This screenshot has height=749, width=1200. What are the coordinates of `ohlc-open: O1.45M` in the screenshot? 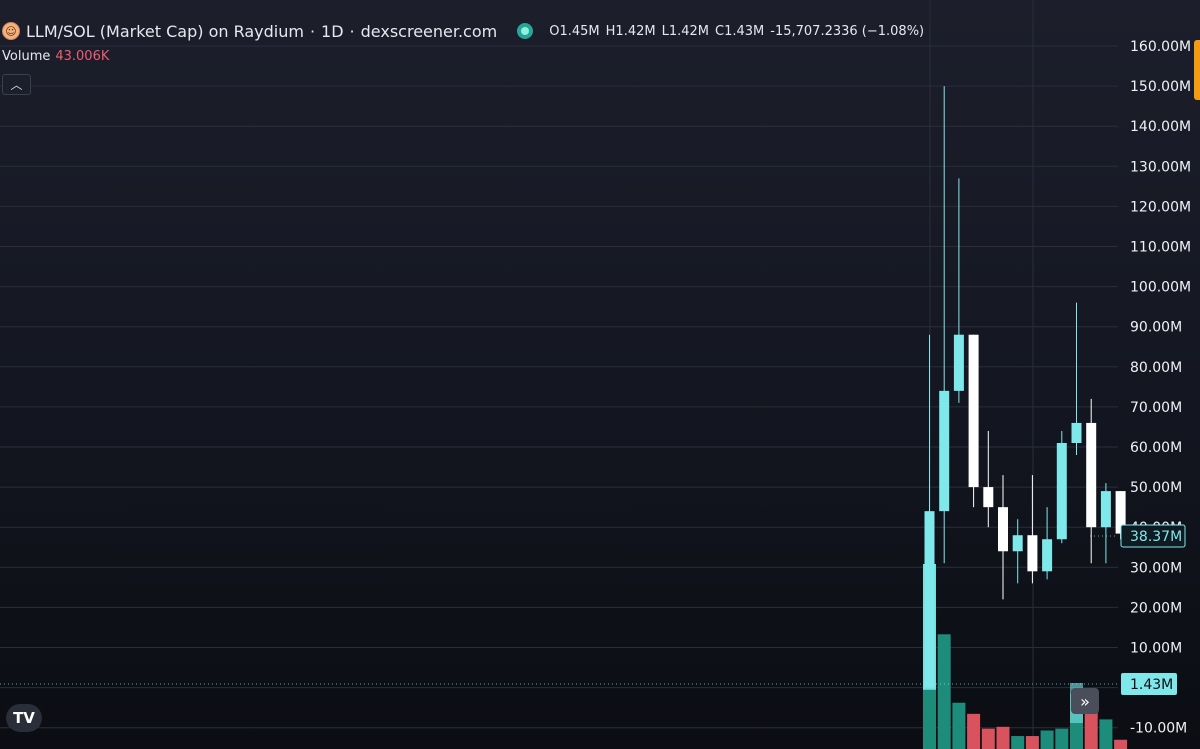 It's located at (574, 31).